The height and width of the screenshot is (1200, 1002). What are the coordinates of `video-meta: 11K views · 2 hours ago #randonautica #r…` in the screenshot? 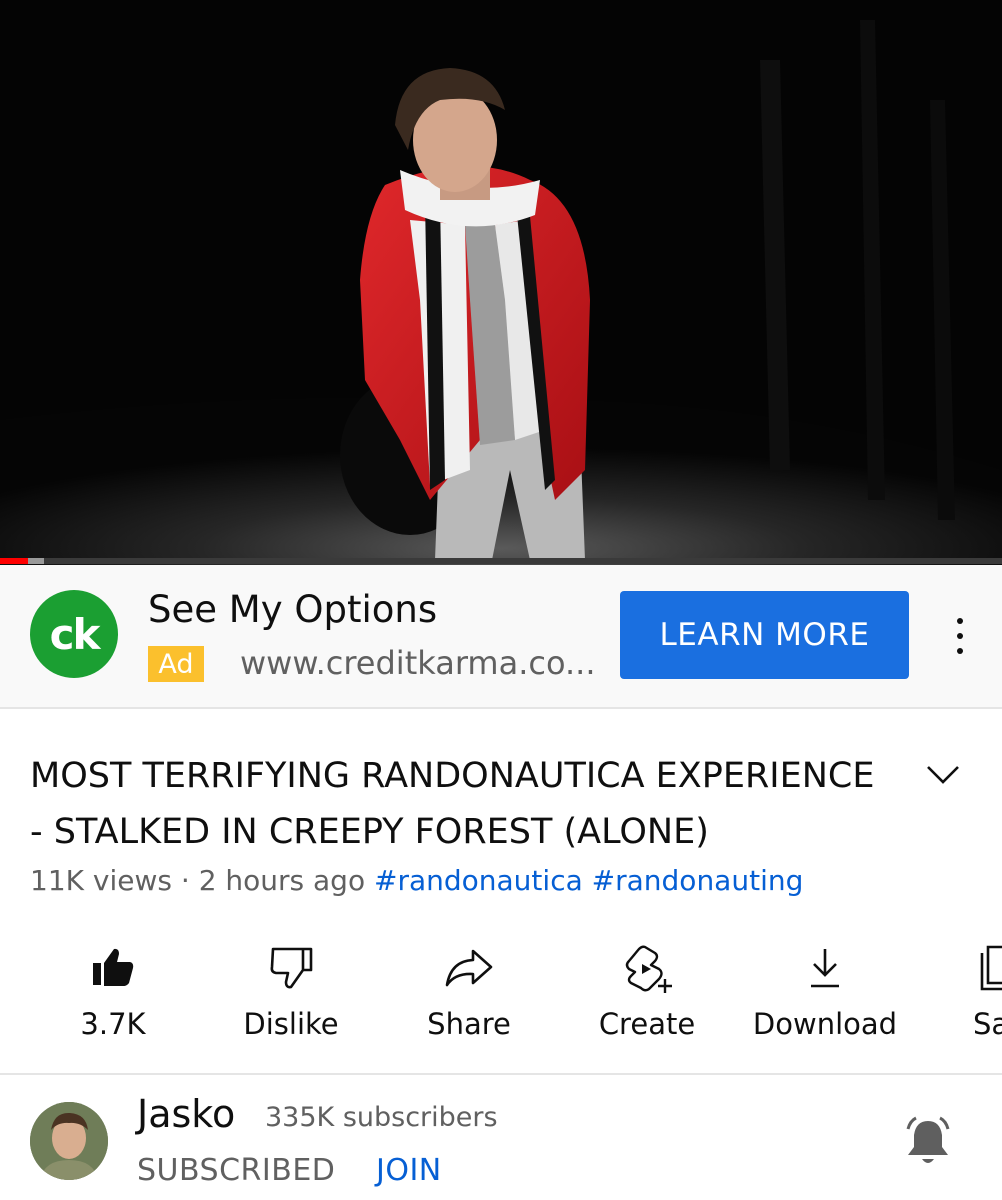 It's located at (416, 880).